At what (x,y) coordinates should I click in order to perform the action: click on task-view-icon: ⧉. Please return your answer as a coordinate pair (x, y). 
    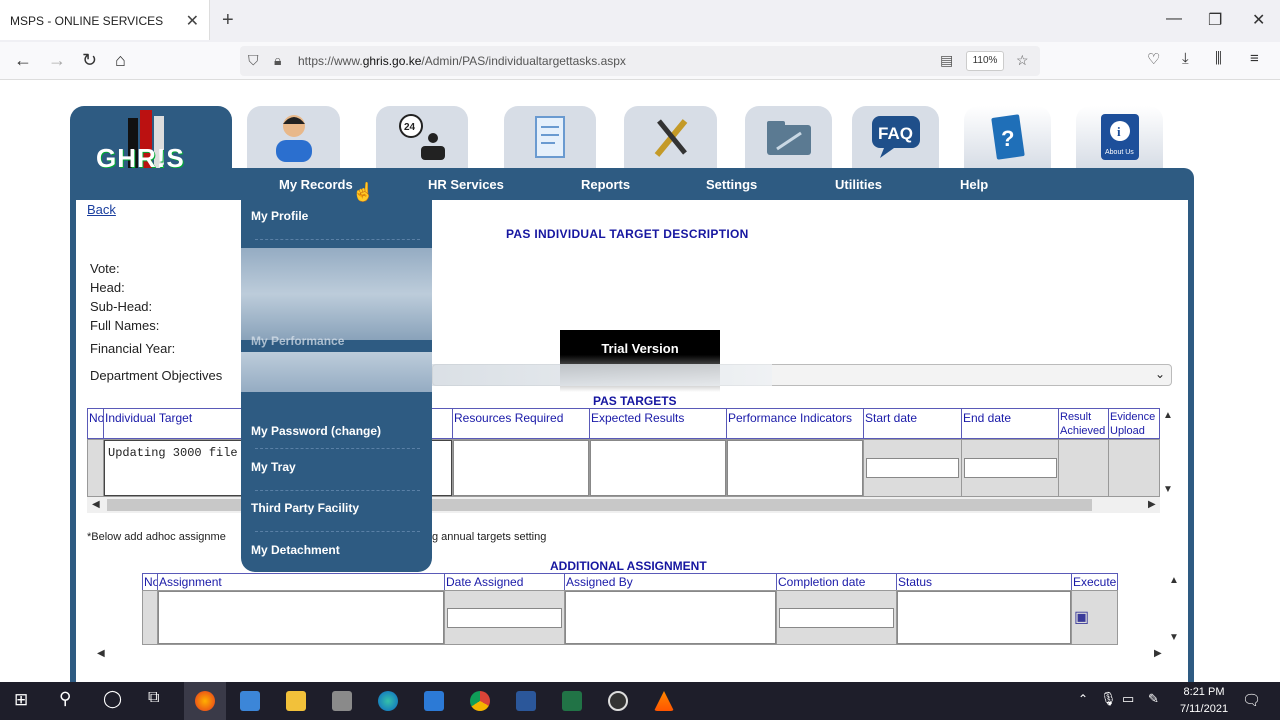
    Looking at the image, I should click on (153, 698).